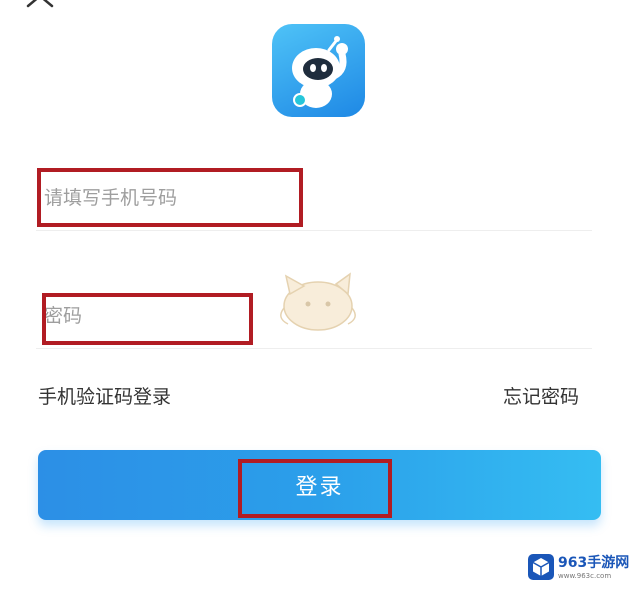 Image resolution: width=638 pixels, height=608 pixels. I want to click on app-logo, so click(318, 70).